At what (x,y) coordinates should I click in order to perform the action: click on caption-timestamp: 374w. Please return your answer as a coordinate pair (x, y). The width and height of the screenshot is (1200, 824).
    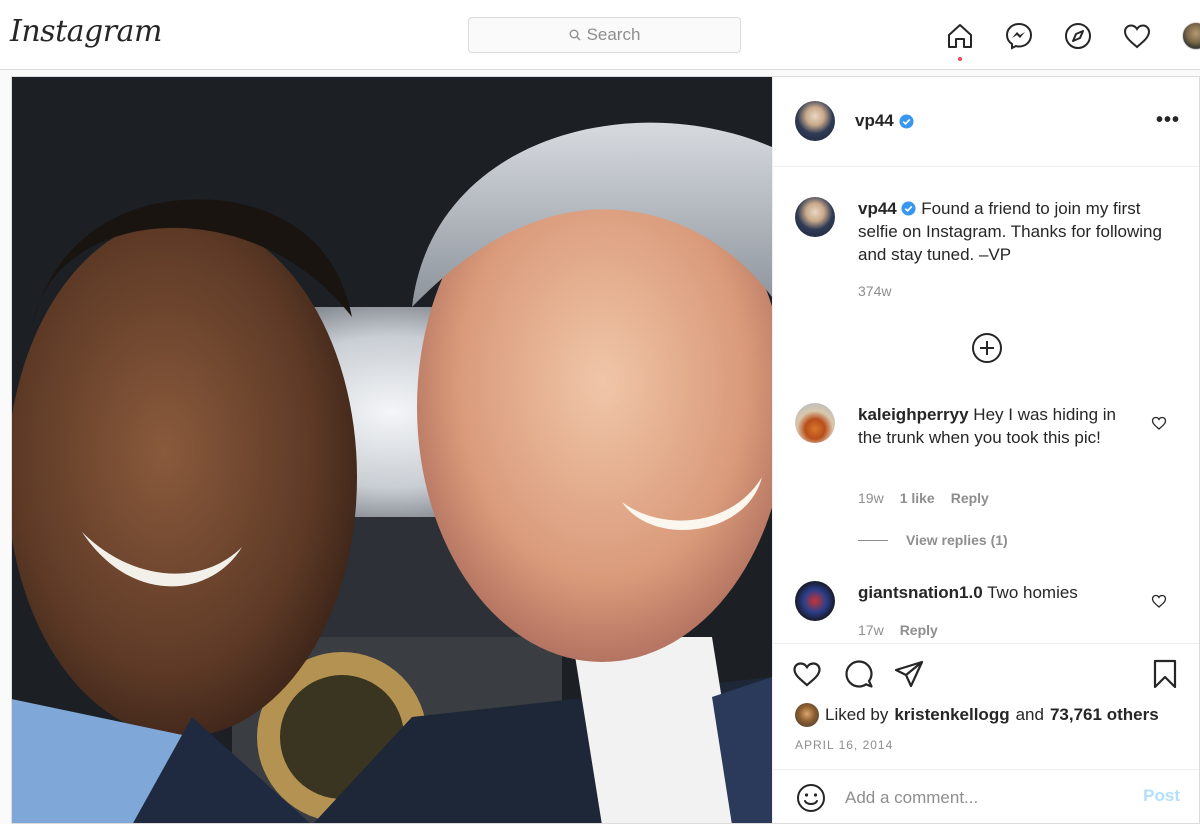
    Looking at the image, I should click on (874, 291).